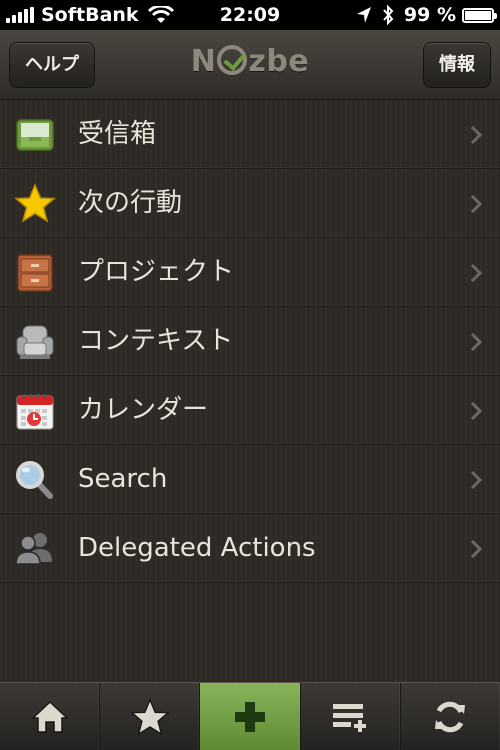 This screenshot has height=750, width=500. I want to click on magnifier-icon, so click(34, 480).